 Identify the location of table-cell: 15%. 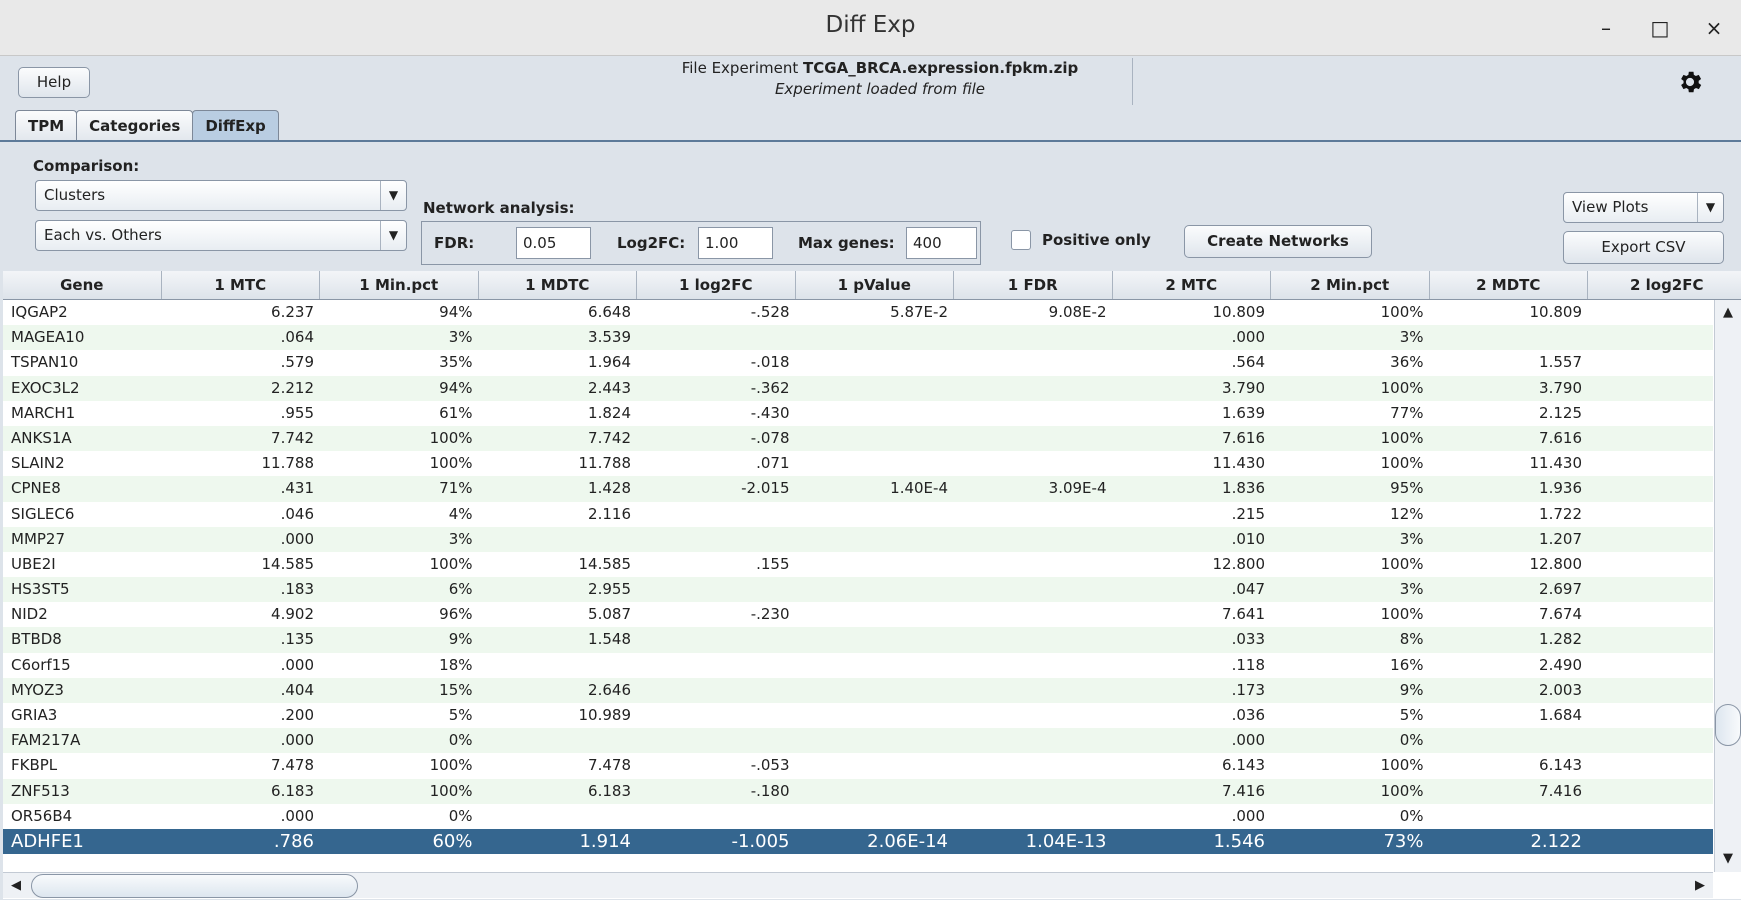
(456, 689).